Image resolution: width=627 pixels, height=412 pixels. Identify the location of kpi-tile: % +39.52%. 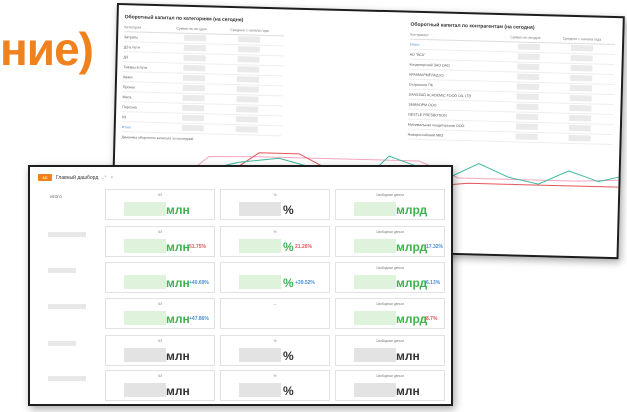
(275, 277).